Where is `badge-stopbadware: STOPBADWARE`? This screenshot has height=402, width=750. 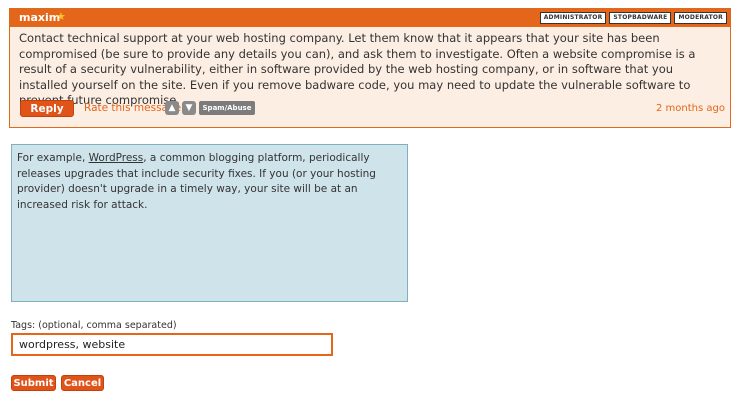
badge-stopbadware: STOPBADWARE is located at coordinates (640, 18).